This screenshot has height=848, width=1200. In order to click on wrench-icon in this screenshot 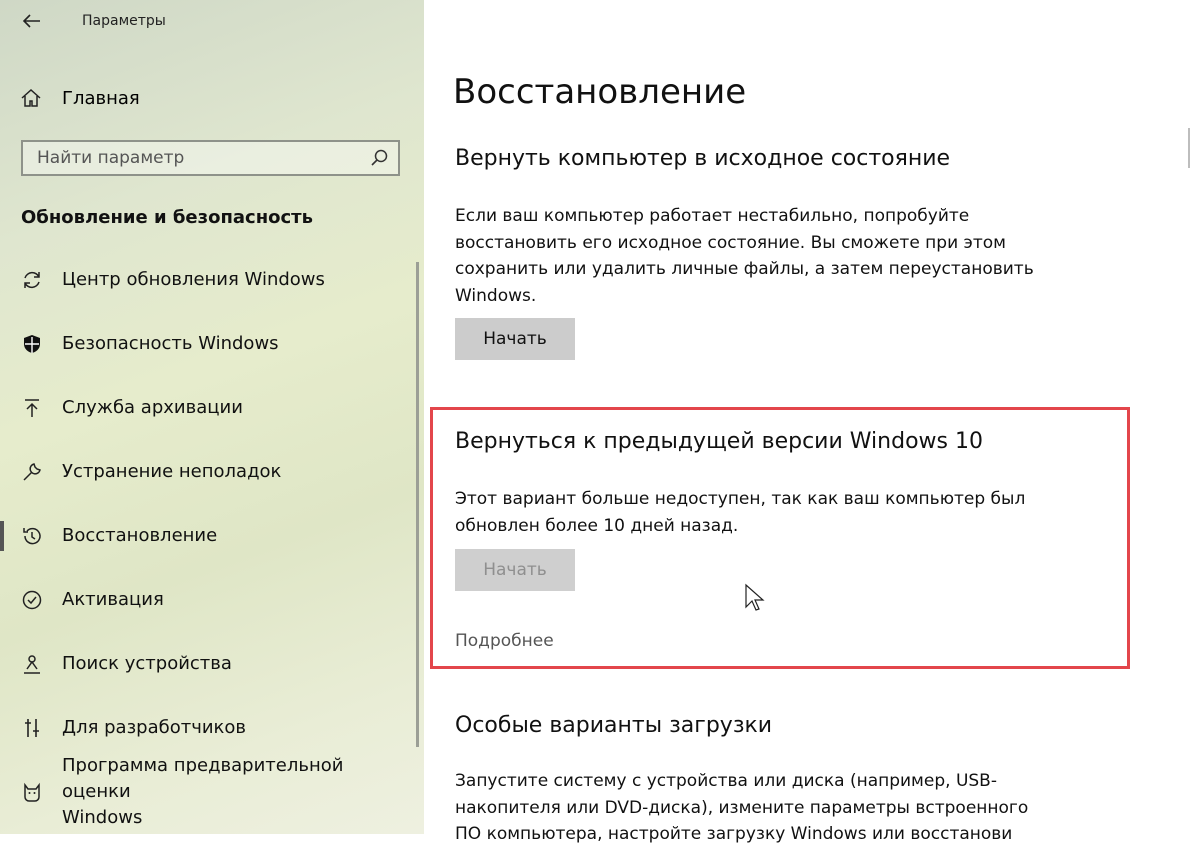, I will do `click(32, 472)`.